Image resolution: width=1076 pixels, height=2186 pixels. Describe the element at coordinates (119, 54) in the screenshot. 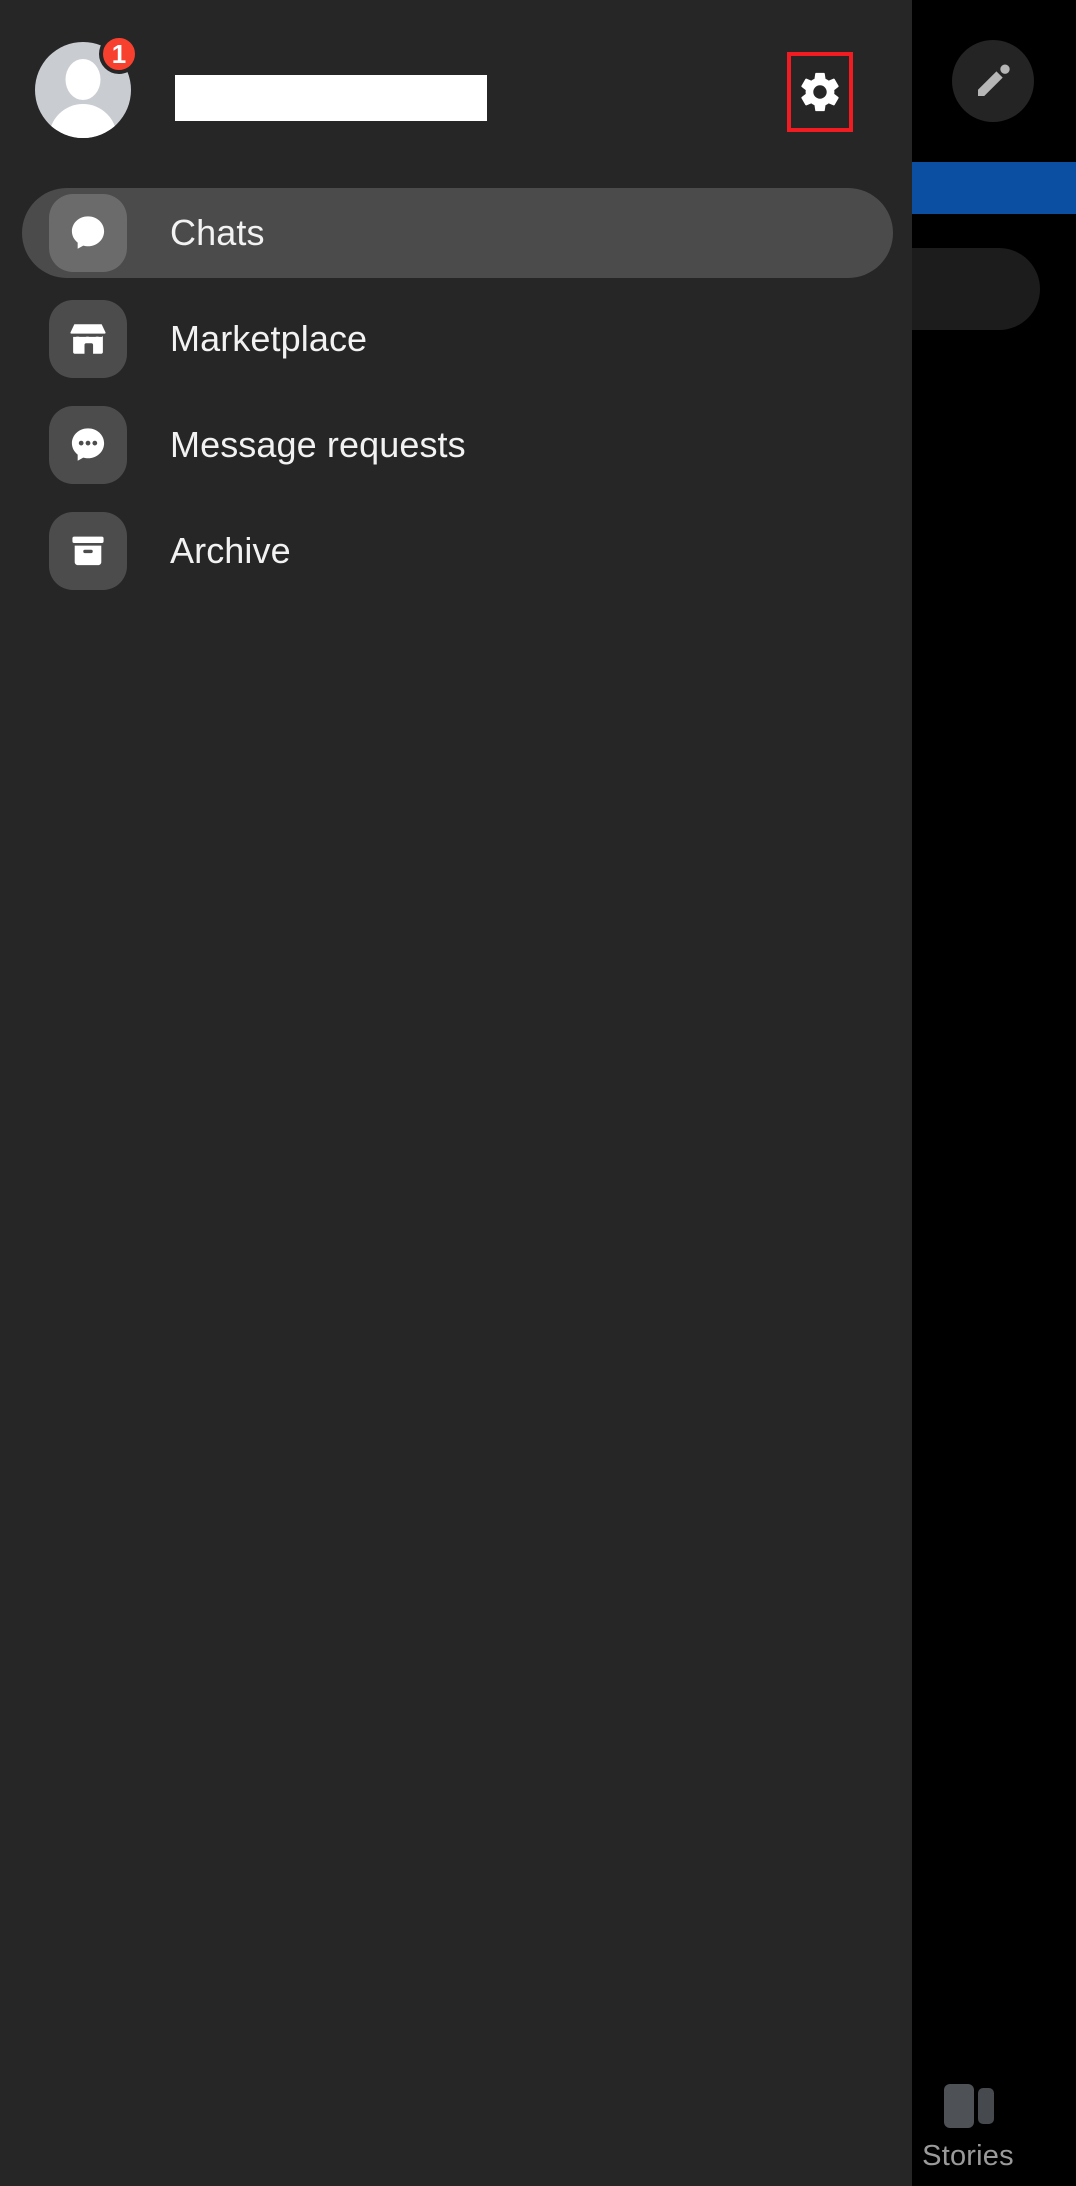

I see `notification-badge: 1` at that location.